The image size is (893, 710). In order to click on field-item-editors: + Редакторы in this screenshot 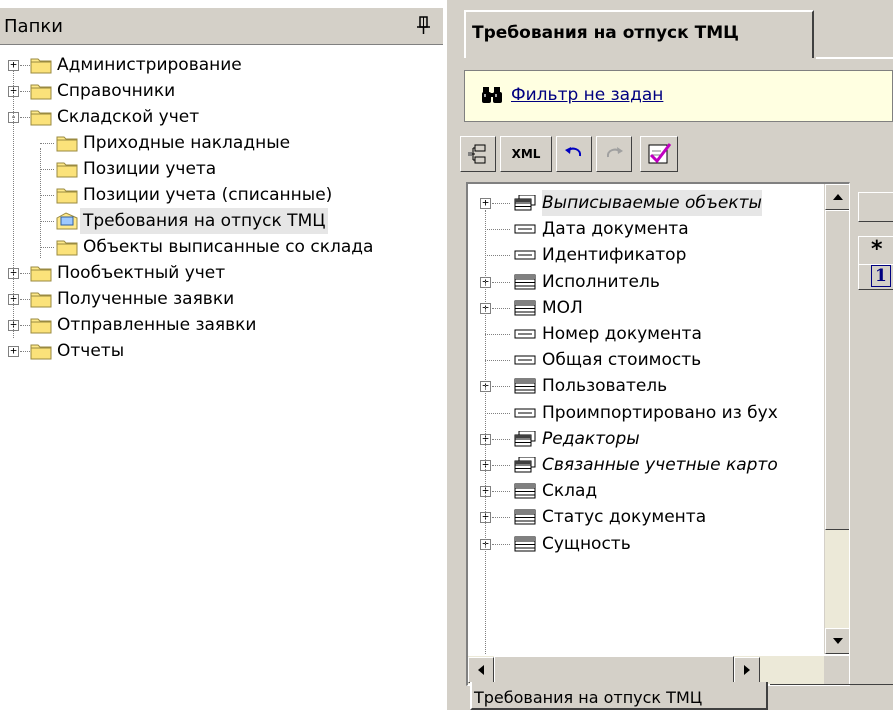, I will do `click(646, 439)`.